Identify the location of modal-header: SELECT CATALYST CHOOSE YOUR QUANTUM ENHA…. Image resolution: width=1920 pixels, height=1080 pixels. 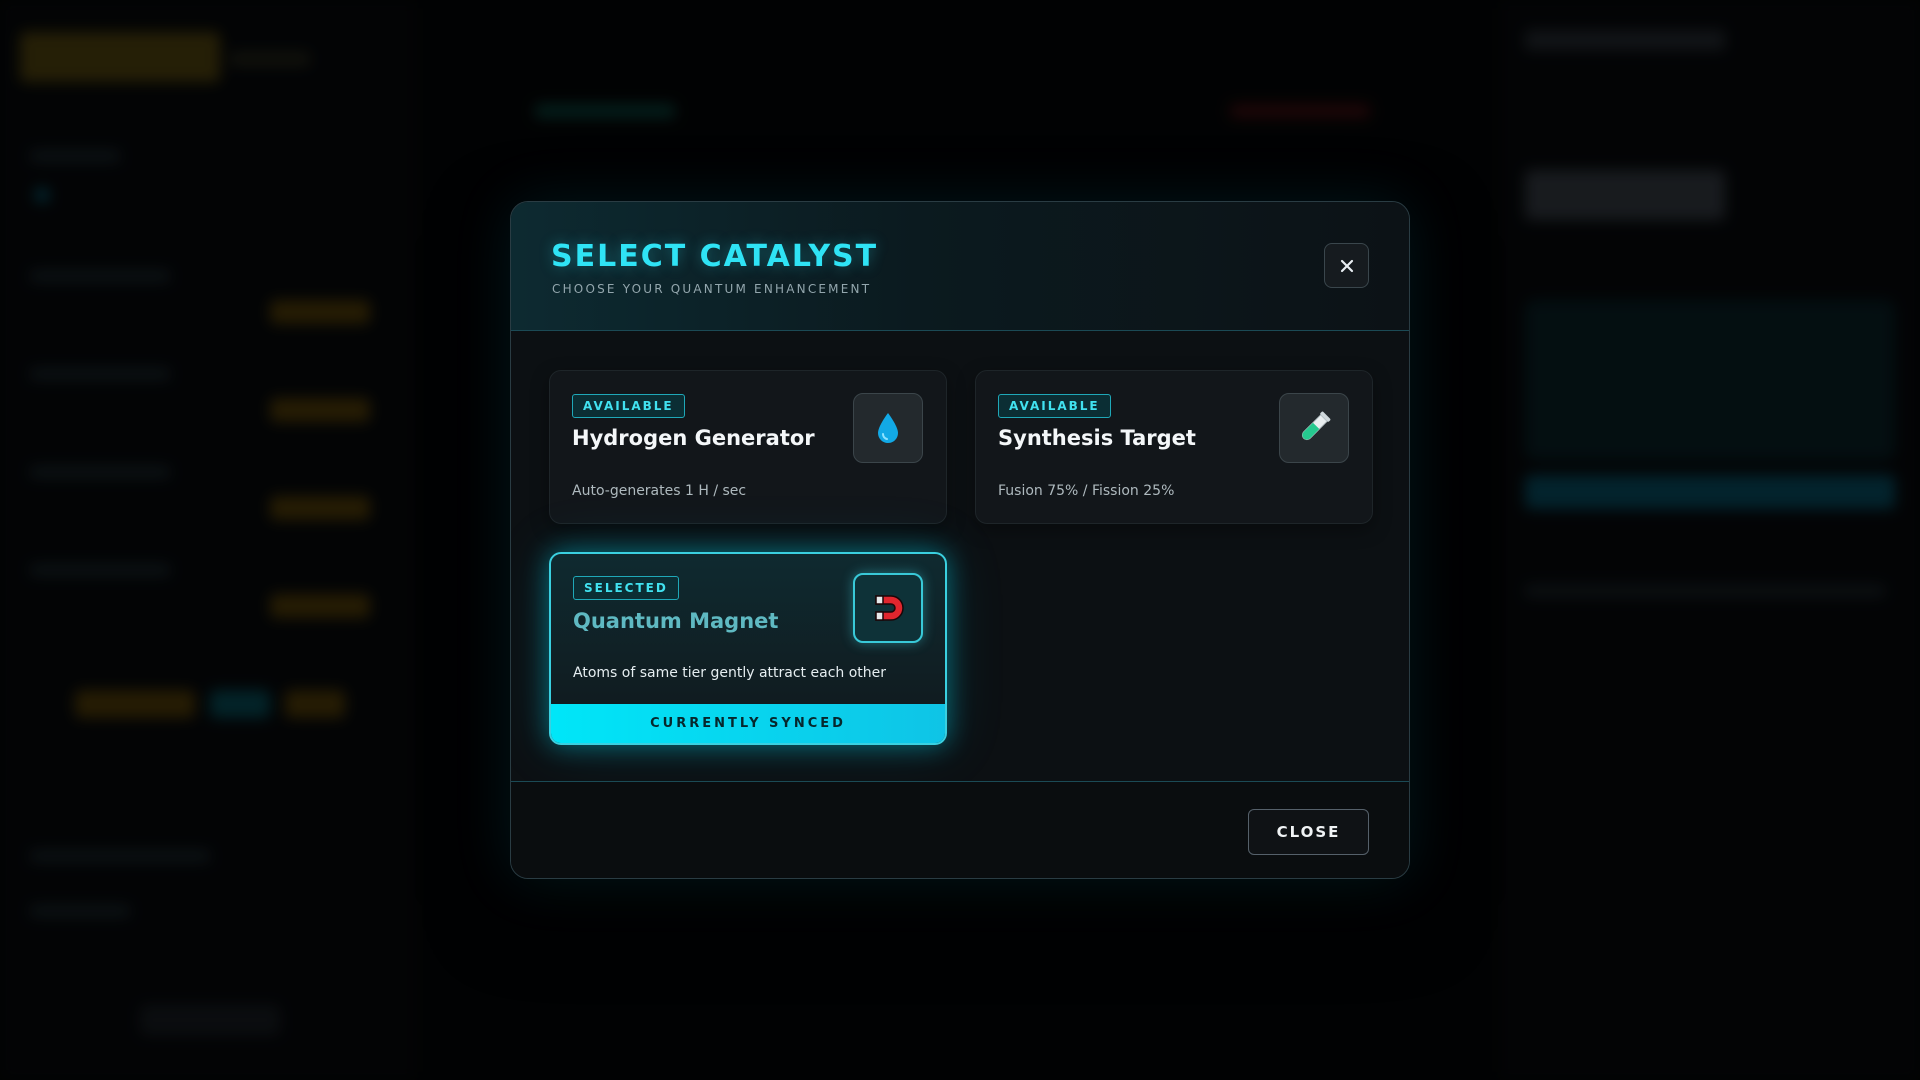
(960, 266).